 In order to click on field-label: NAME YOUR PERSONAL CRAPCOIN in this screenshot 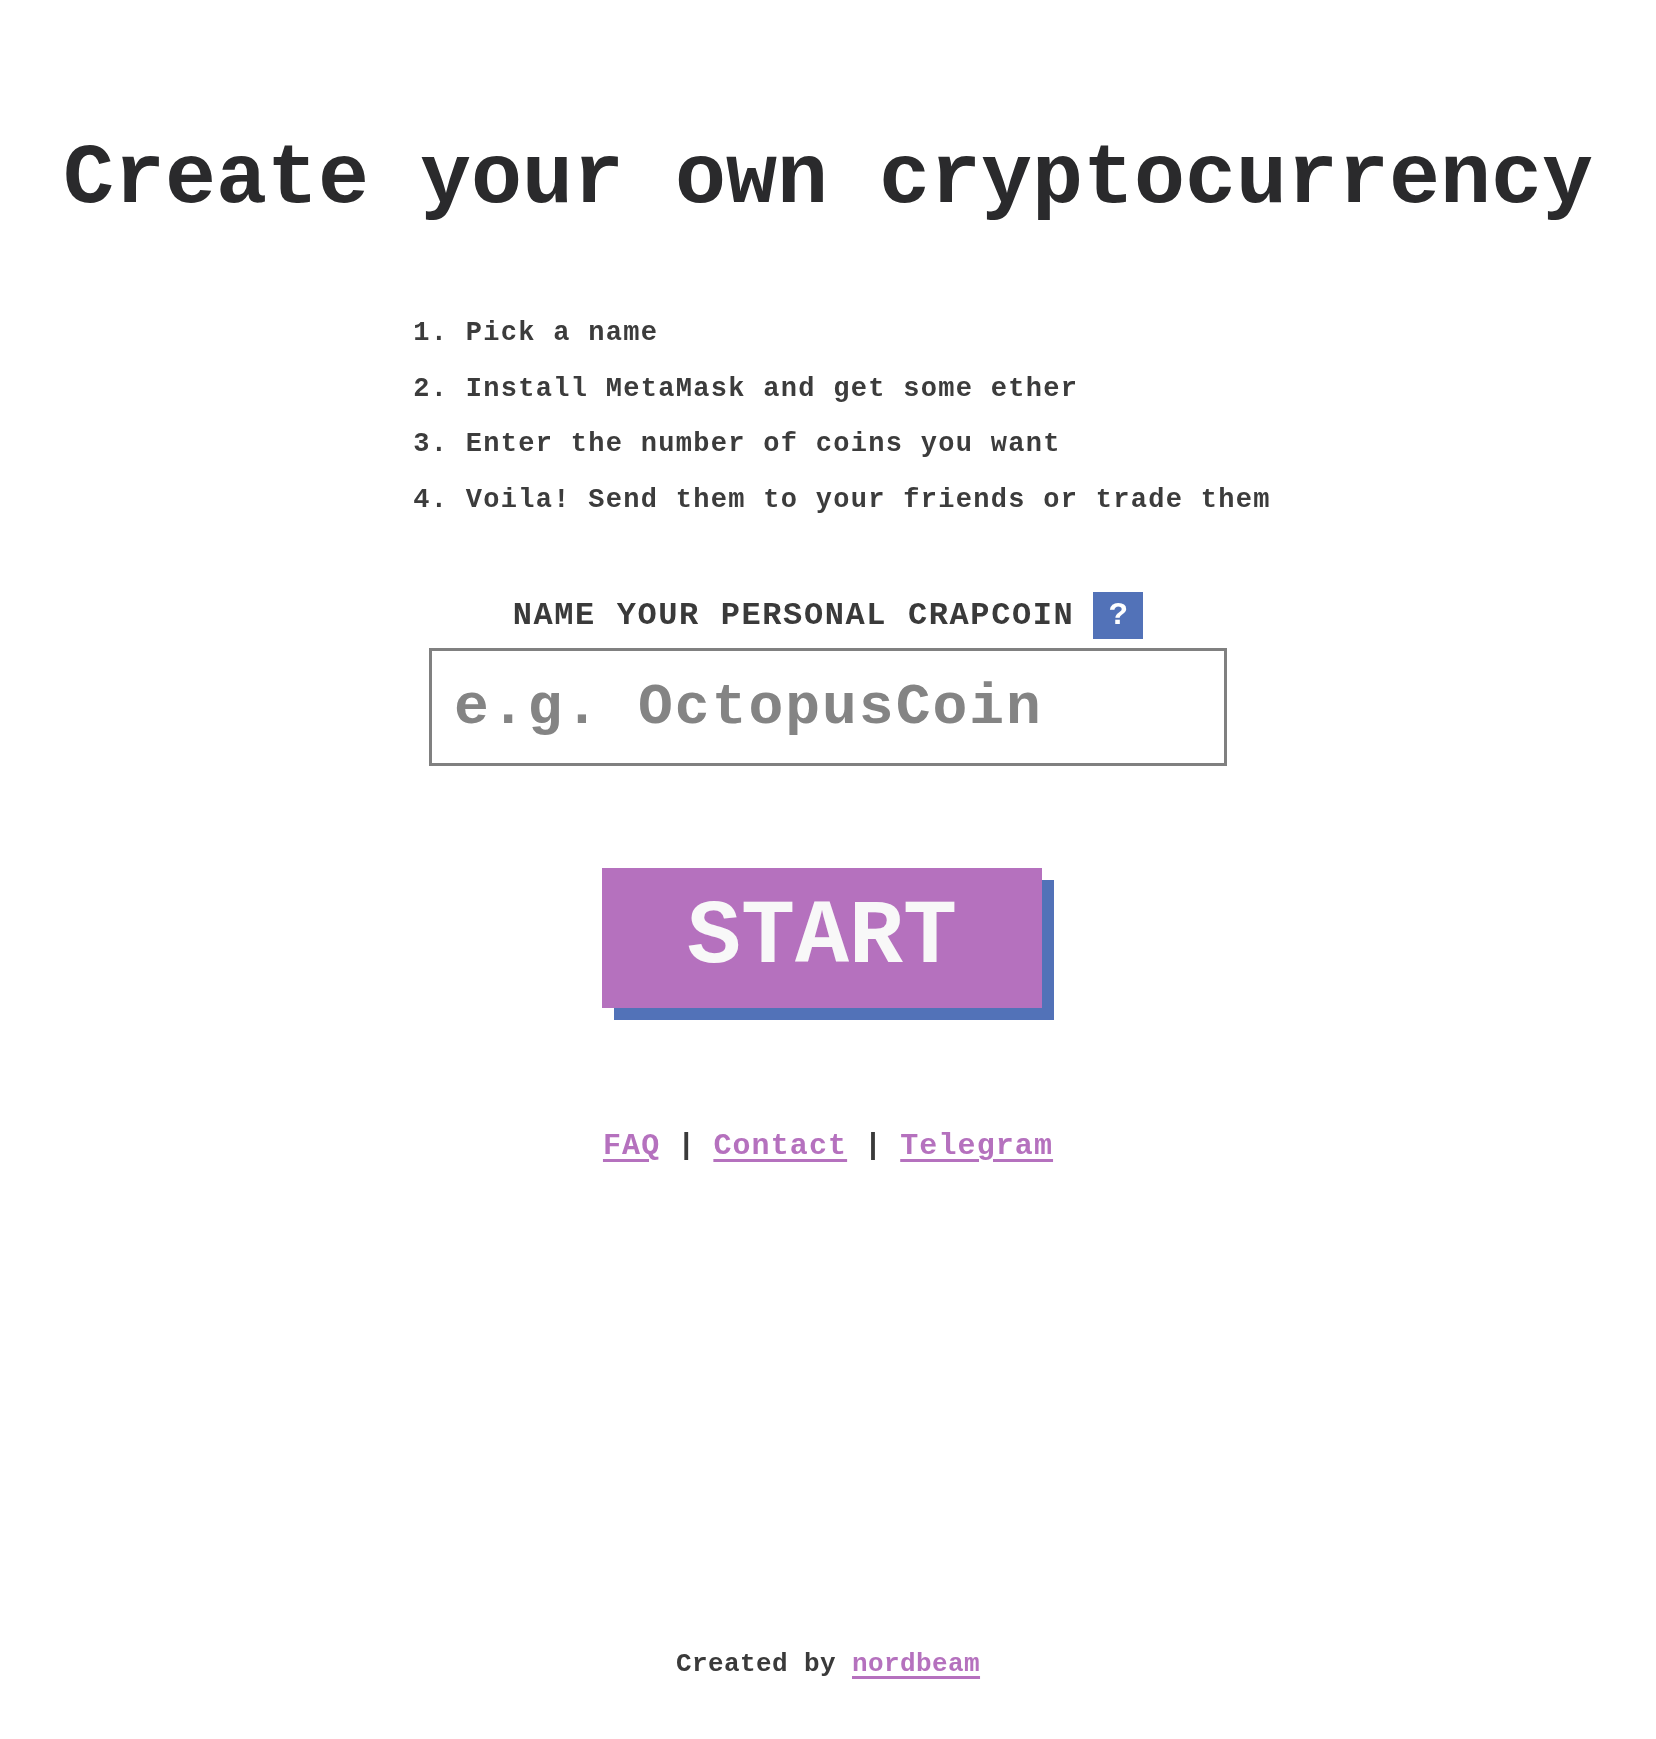, I will do `click(793, 616)`.